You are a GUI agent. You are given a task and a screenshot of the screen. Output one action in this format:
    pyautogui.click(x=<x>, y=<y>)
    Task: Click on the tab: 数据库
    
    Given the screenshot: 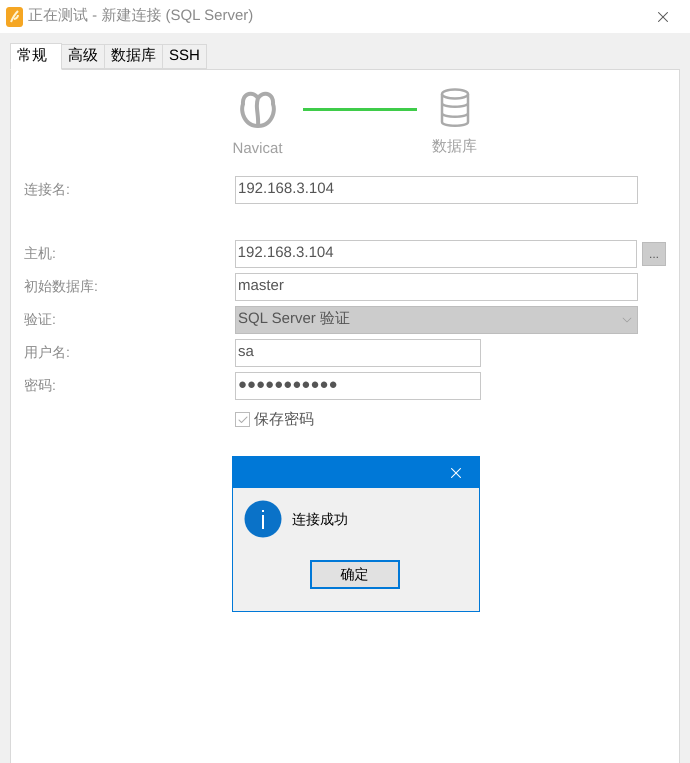 What is the action you would take?
    pyautogui.click(x=133, y=56)
    